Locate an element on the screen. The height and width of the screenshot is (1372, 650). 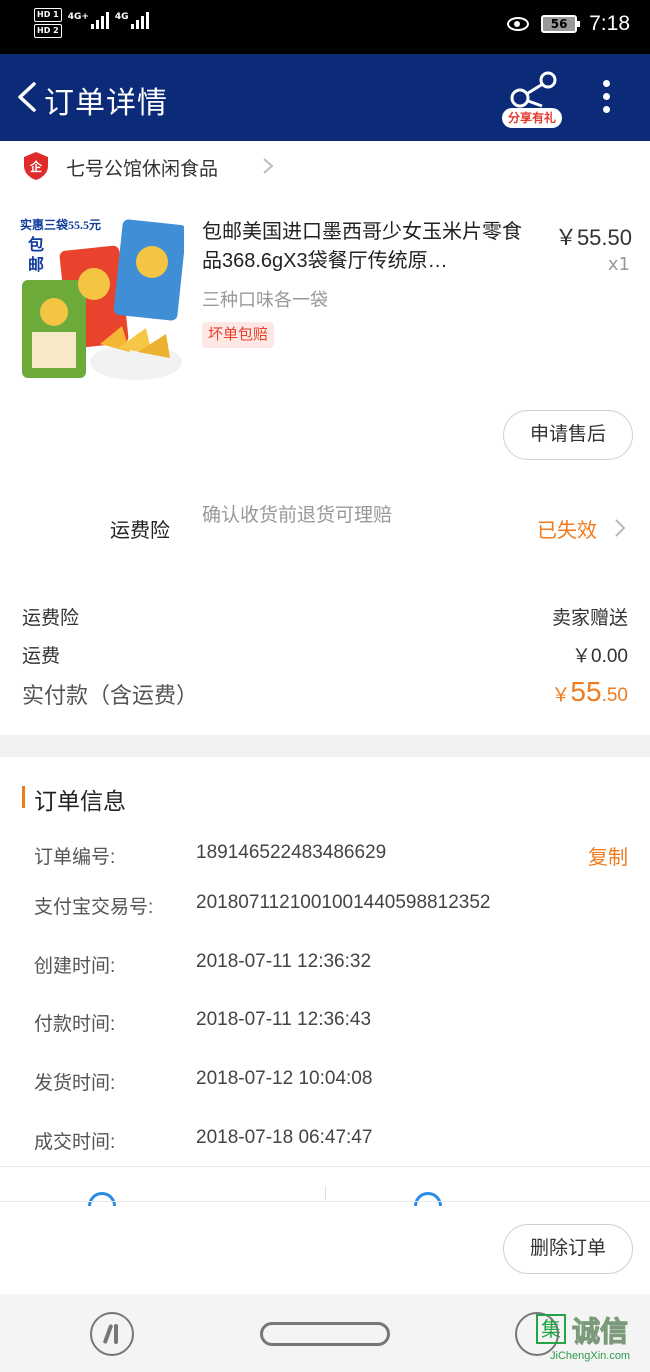
paid-time-value: 2018-07-11 12:36:43 is located at coordinates (284, 1019).